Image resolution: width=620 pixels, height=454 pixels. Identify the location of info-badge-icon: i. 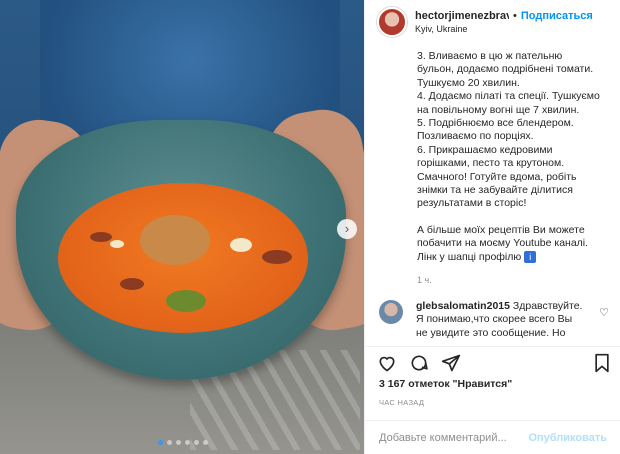
(530, 256).